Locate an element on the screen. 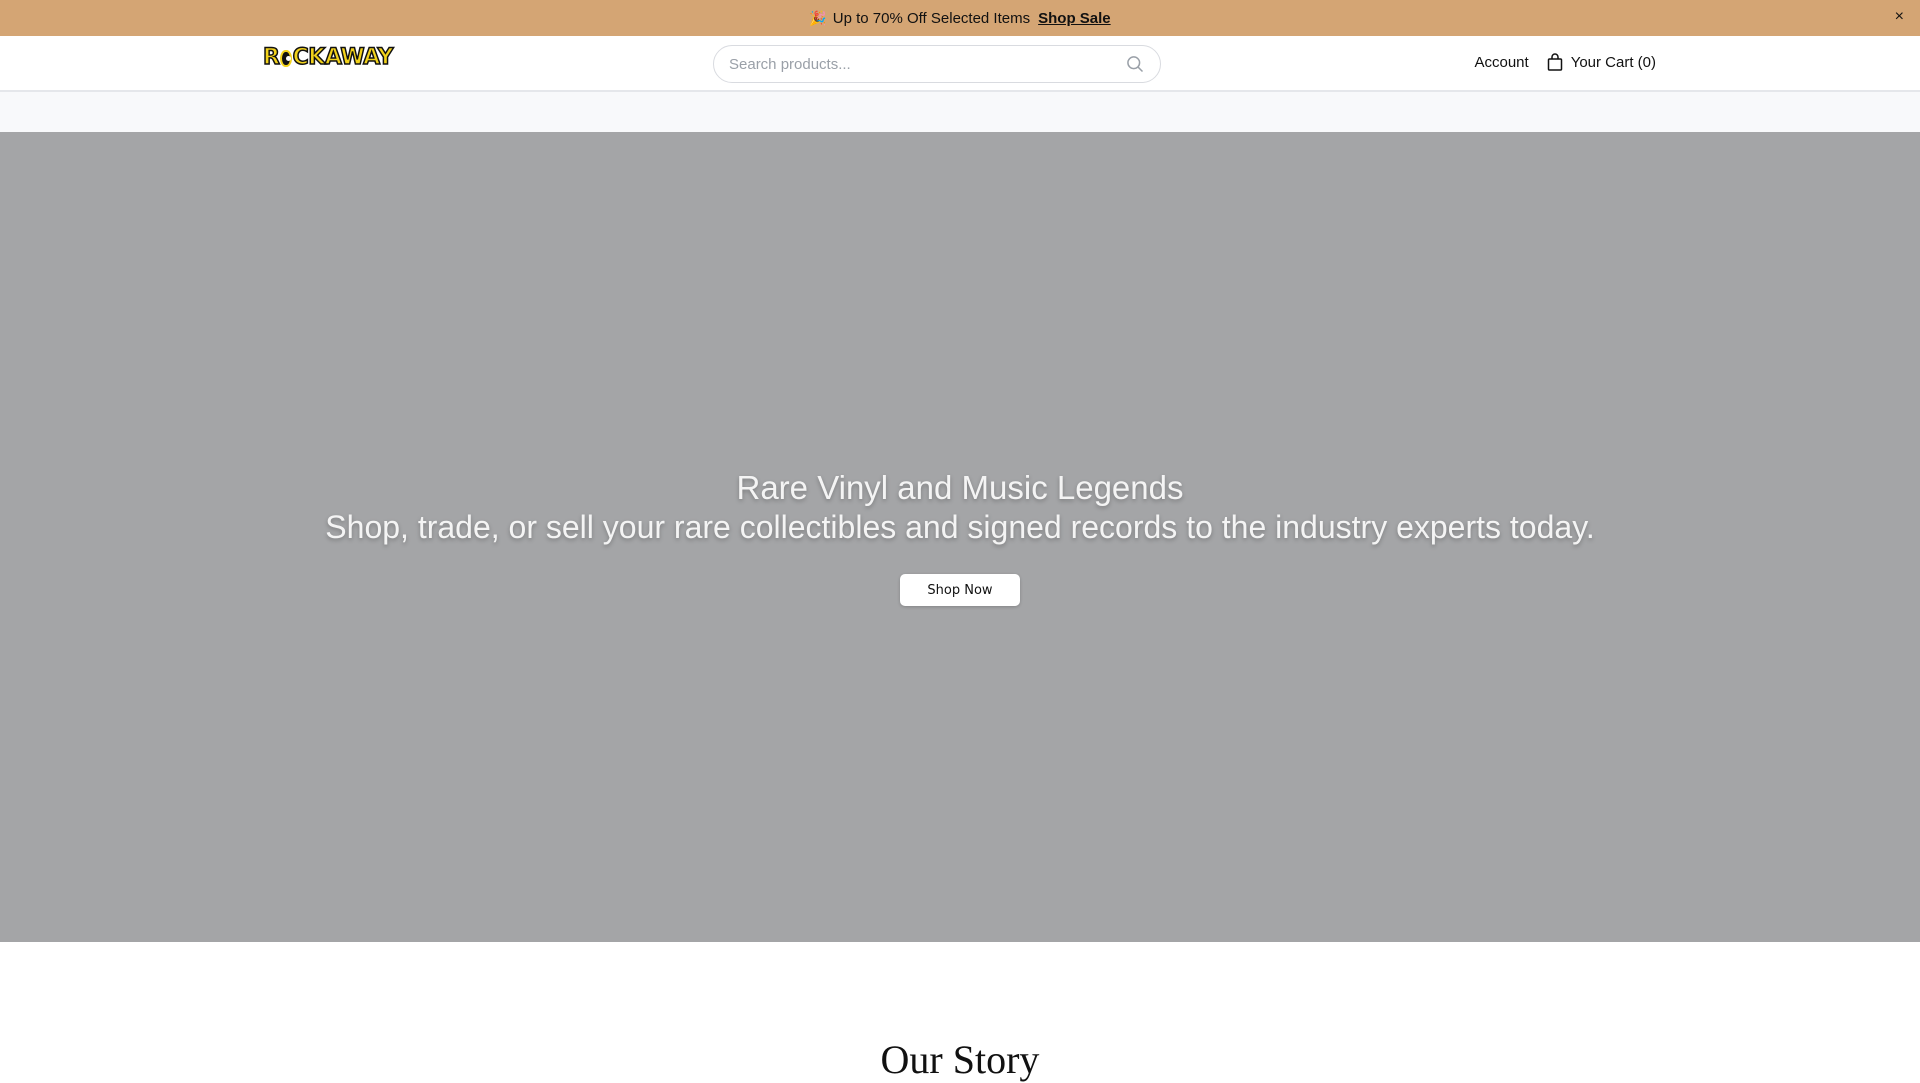 This screenshot has width=1920, height=1083. promo-text: Up to 70% Off Selected Items is located at coordinates (931, 18).